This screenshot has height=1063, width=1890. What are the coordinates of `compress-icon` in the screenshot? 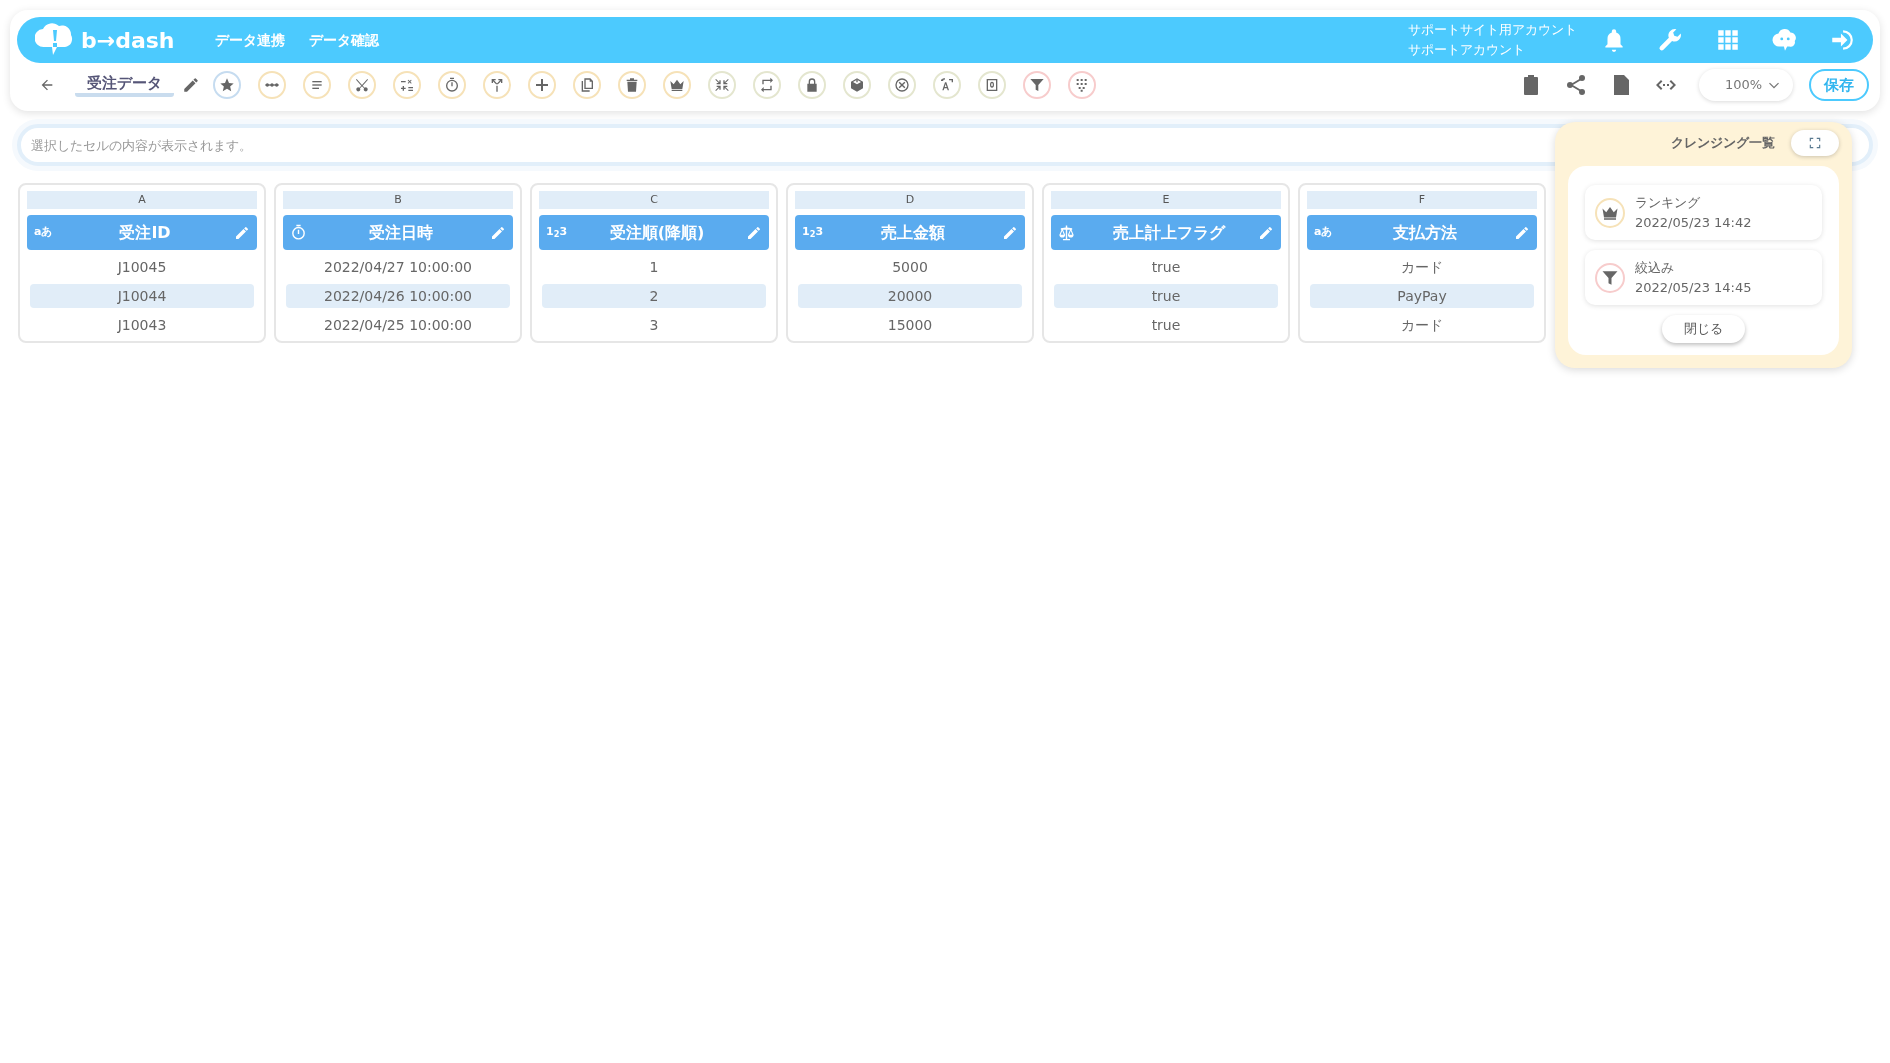 It's located at (722, 85).